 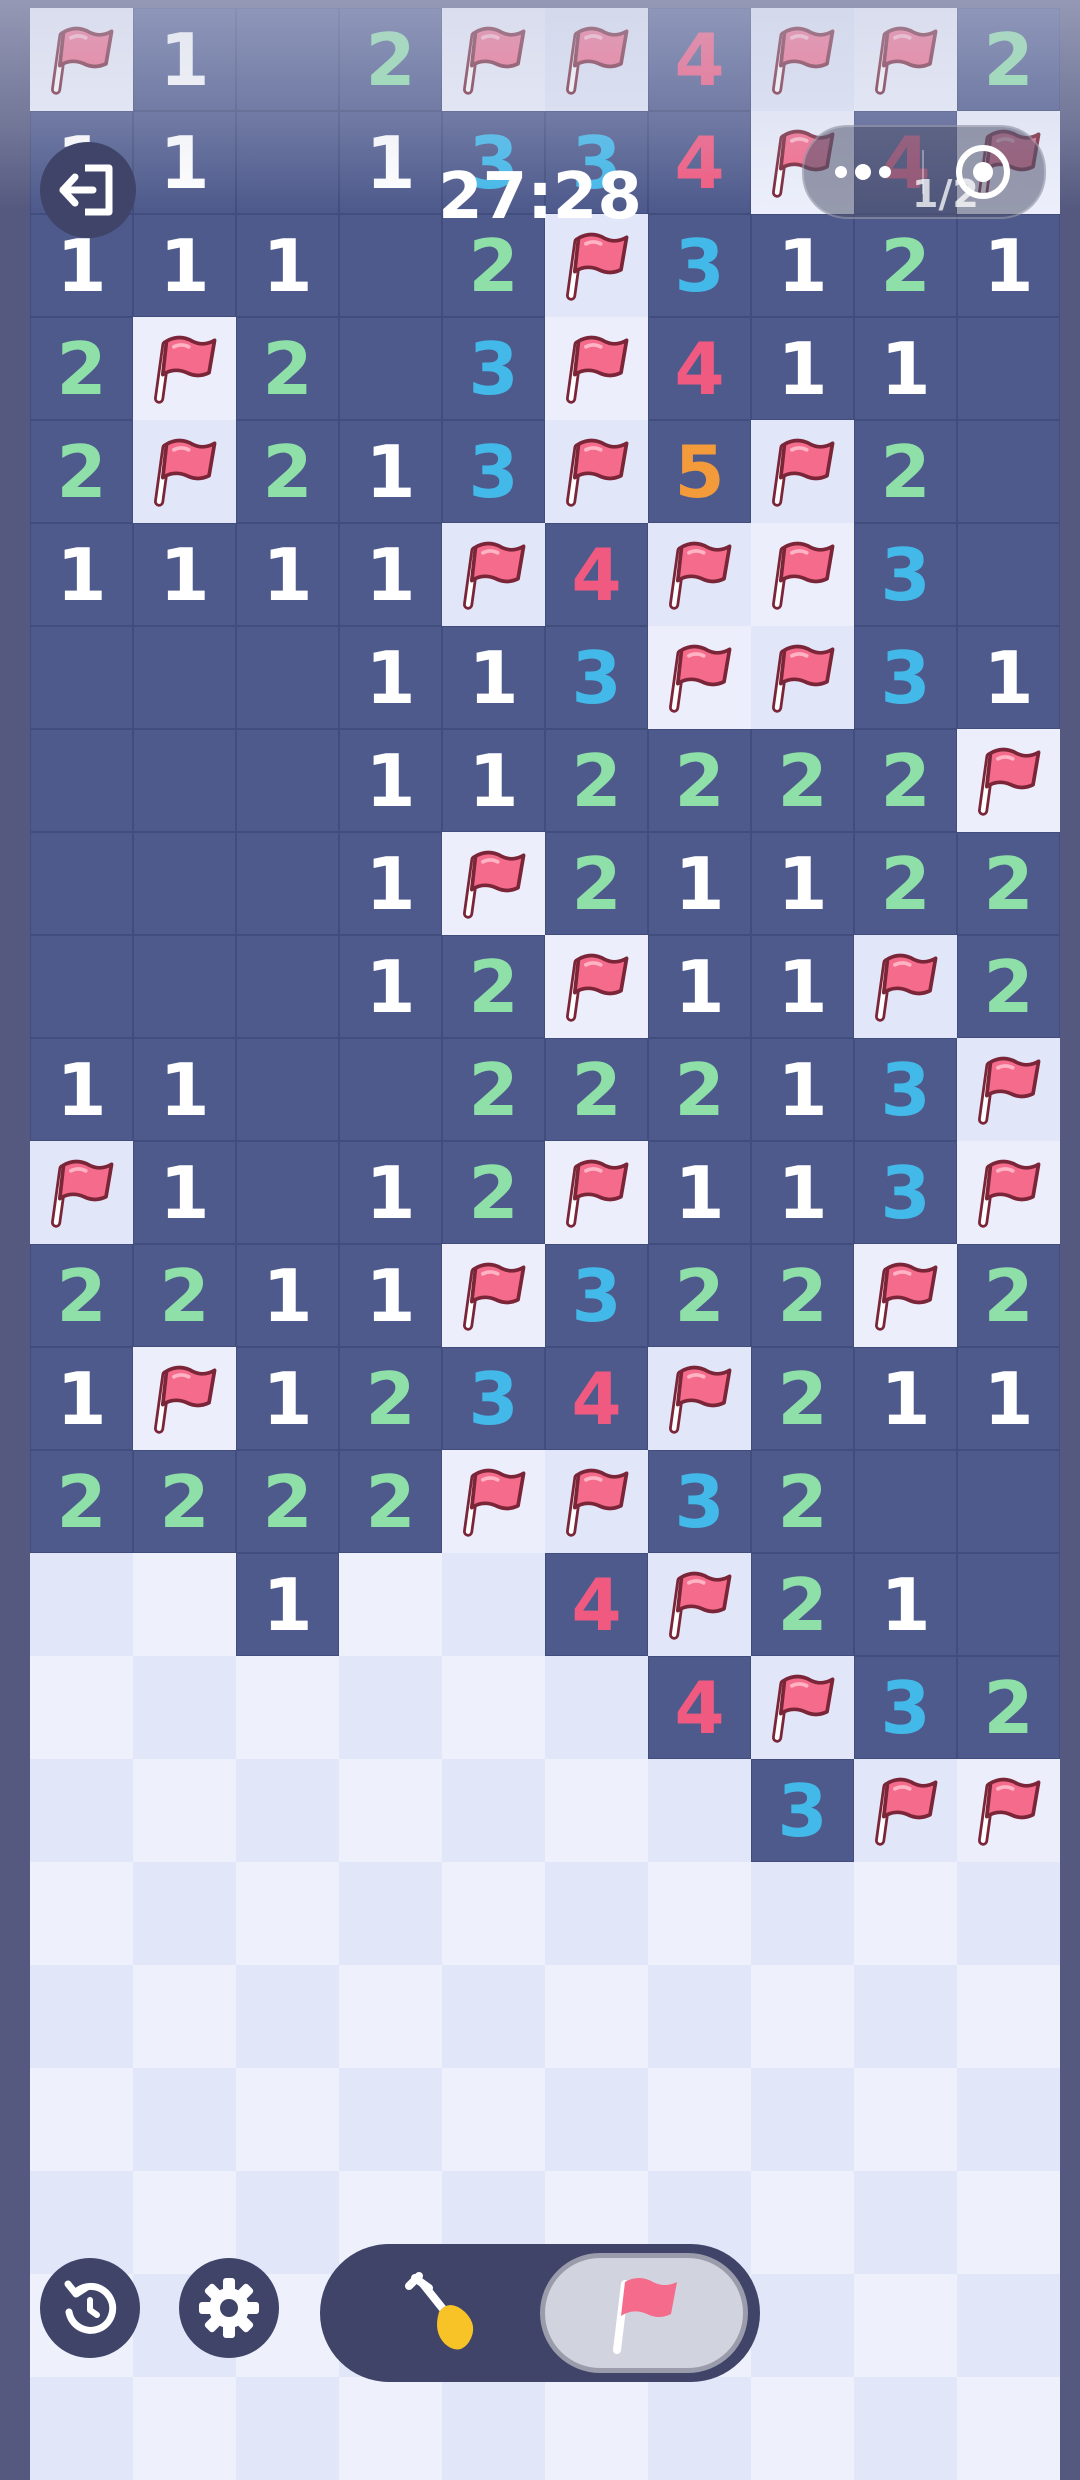 I want to click on more-button, so click(x=863, y=172).